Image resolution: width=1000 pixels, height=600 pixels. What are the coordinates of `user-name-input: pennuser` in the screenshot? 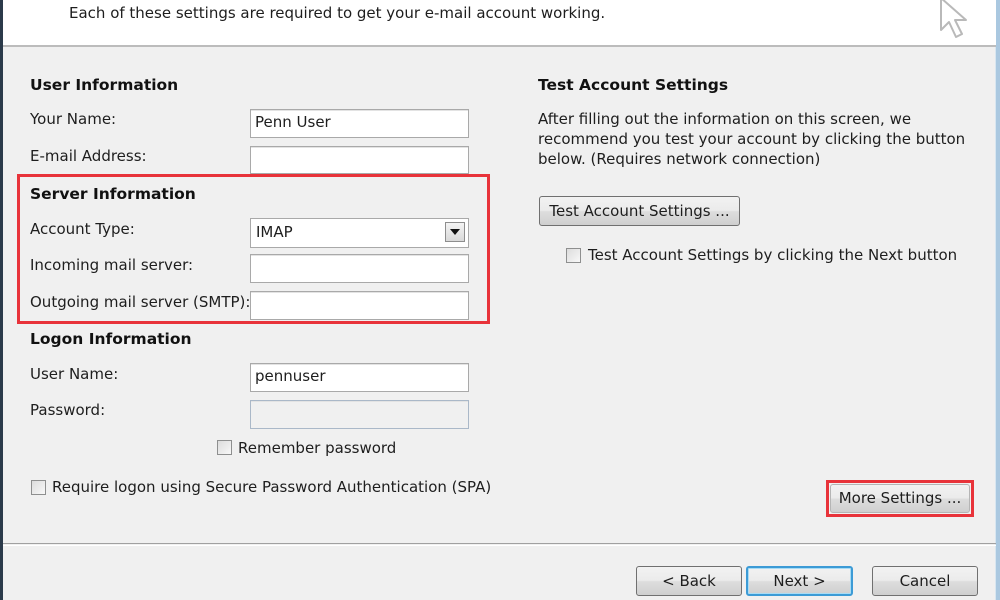 It's located at (359, 377).